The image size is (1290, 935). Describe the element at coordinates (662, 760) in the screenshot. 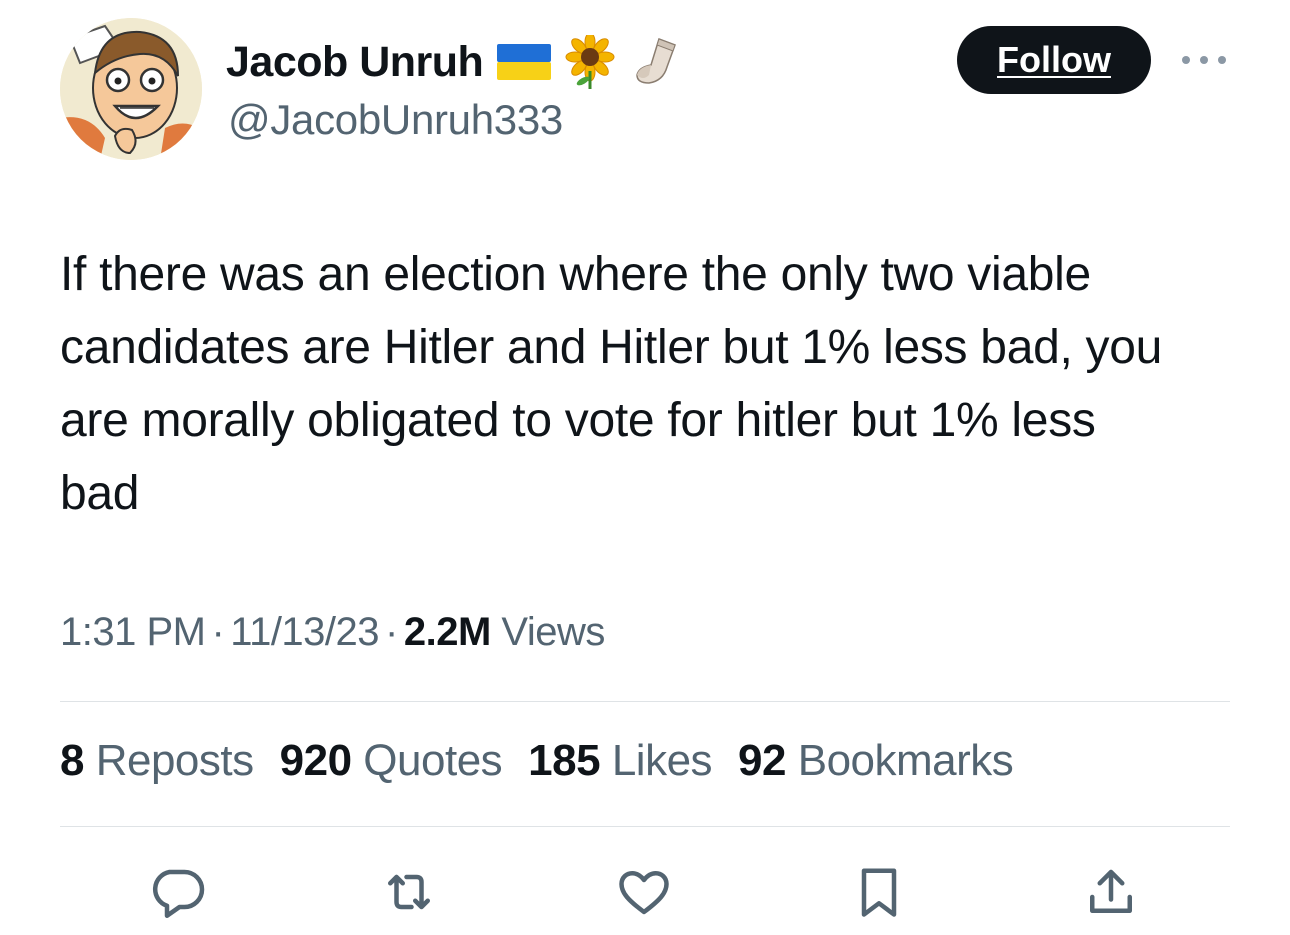

I see `likes-label: Likes` at that location.